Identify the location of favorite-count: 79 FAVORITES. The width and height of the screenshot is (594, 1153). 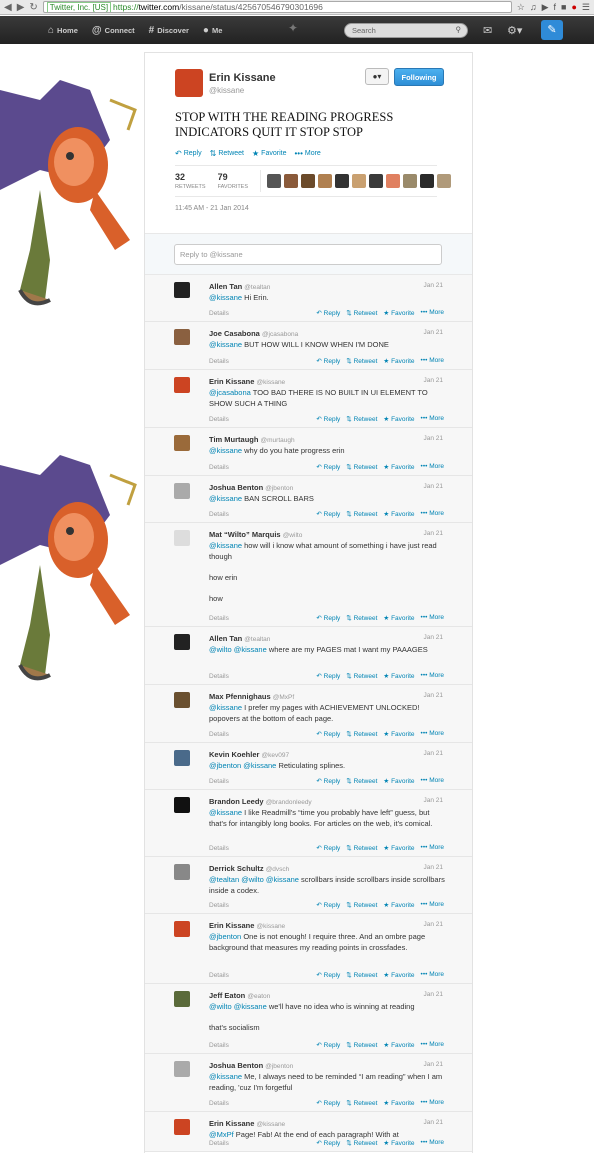
(233, 181).